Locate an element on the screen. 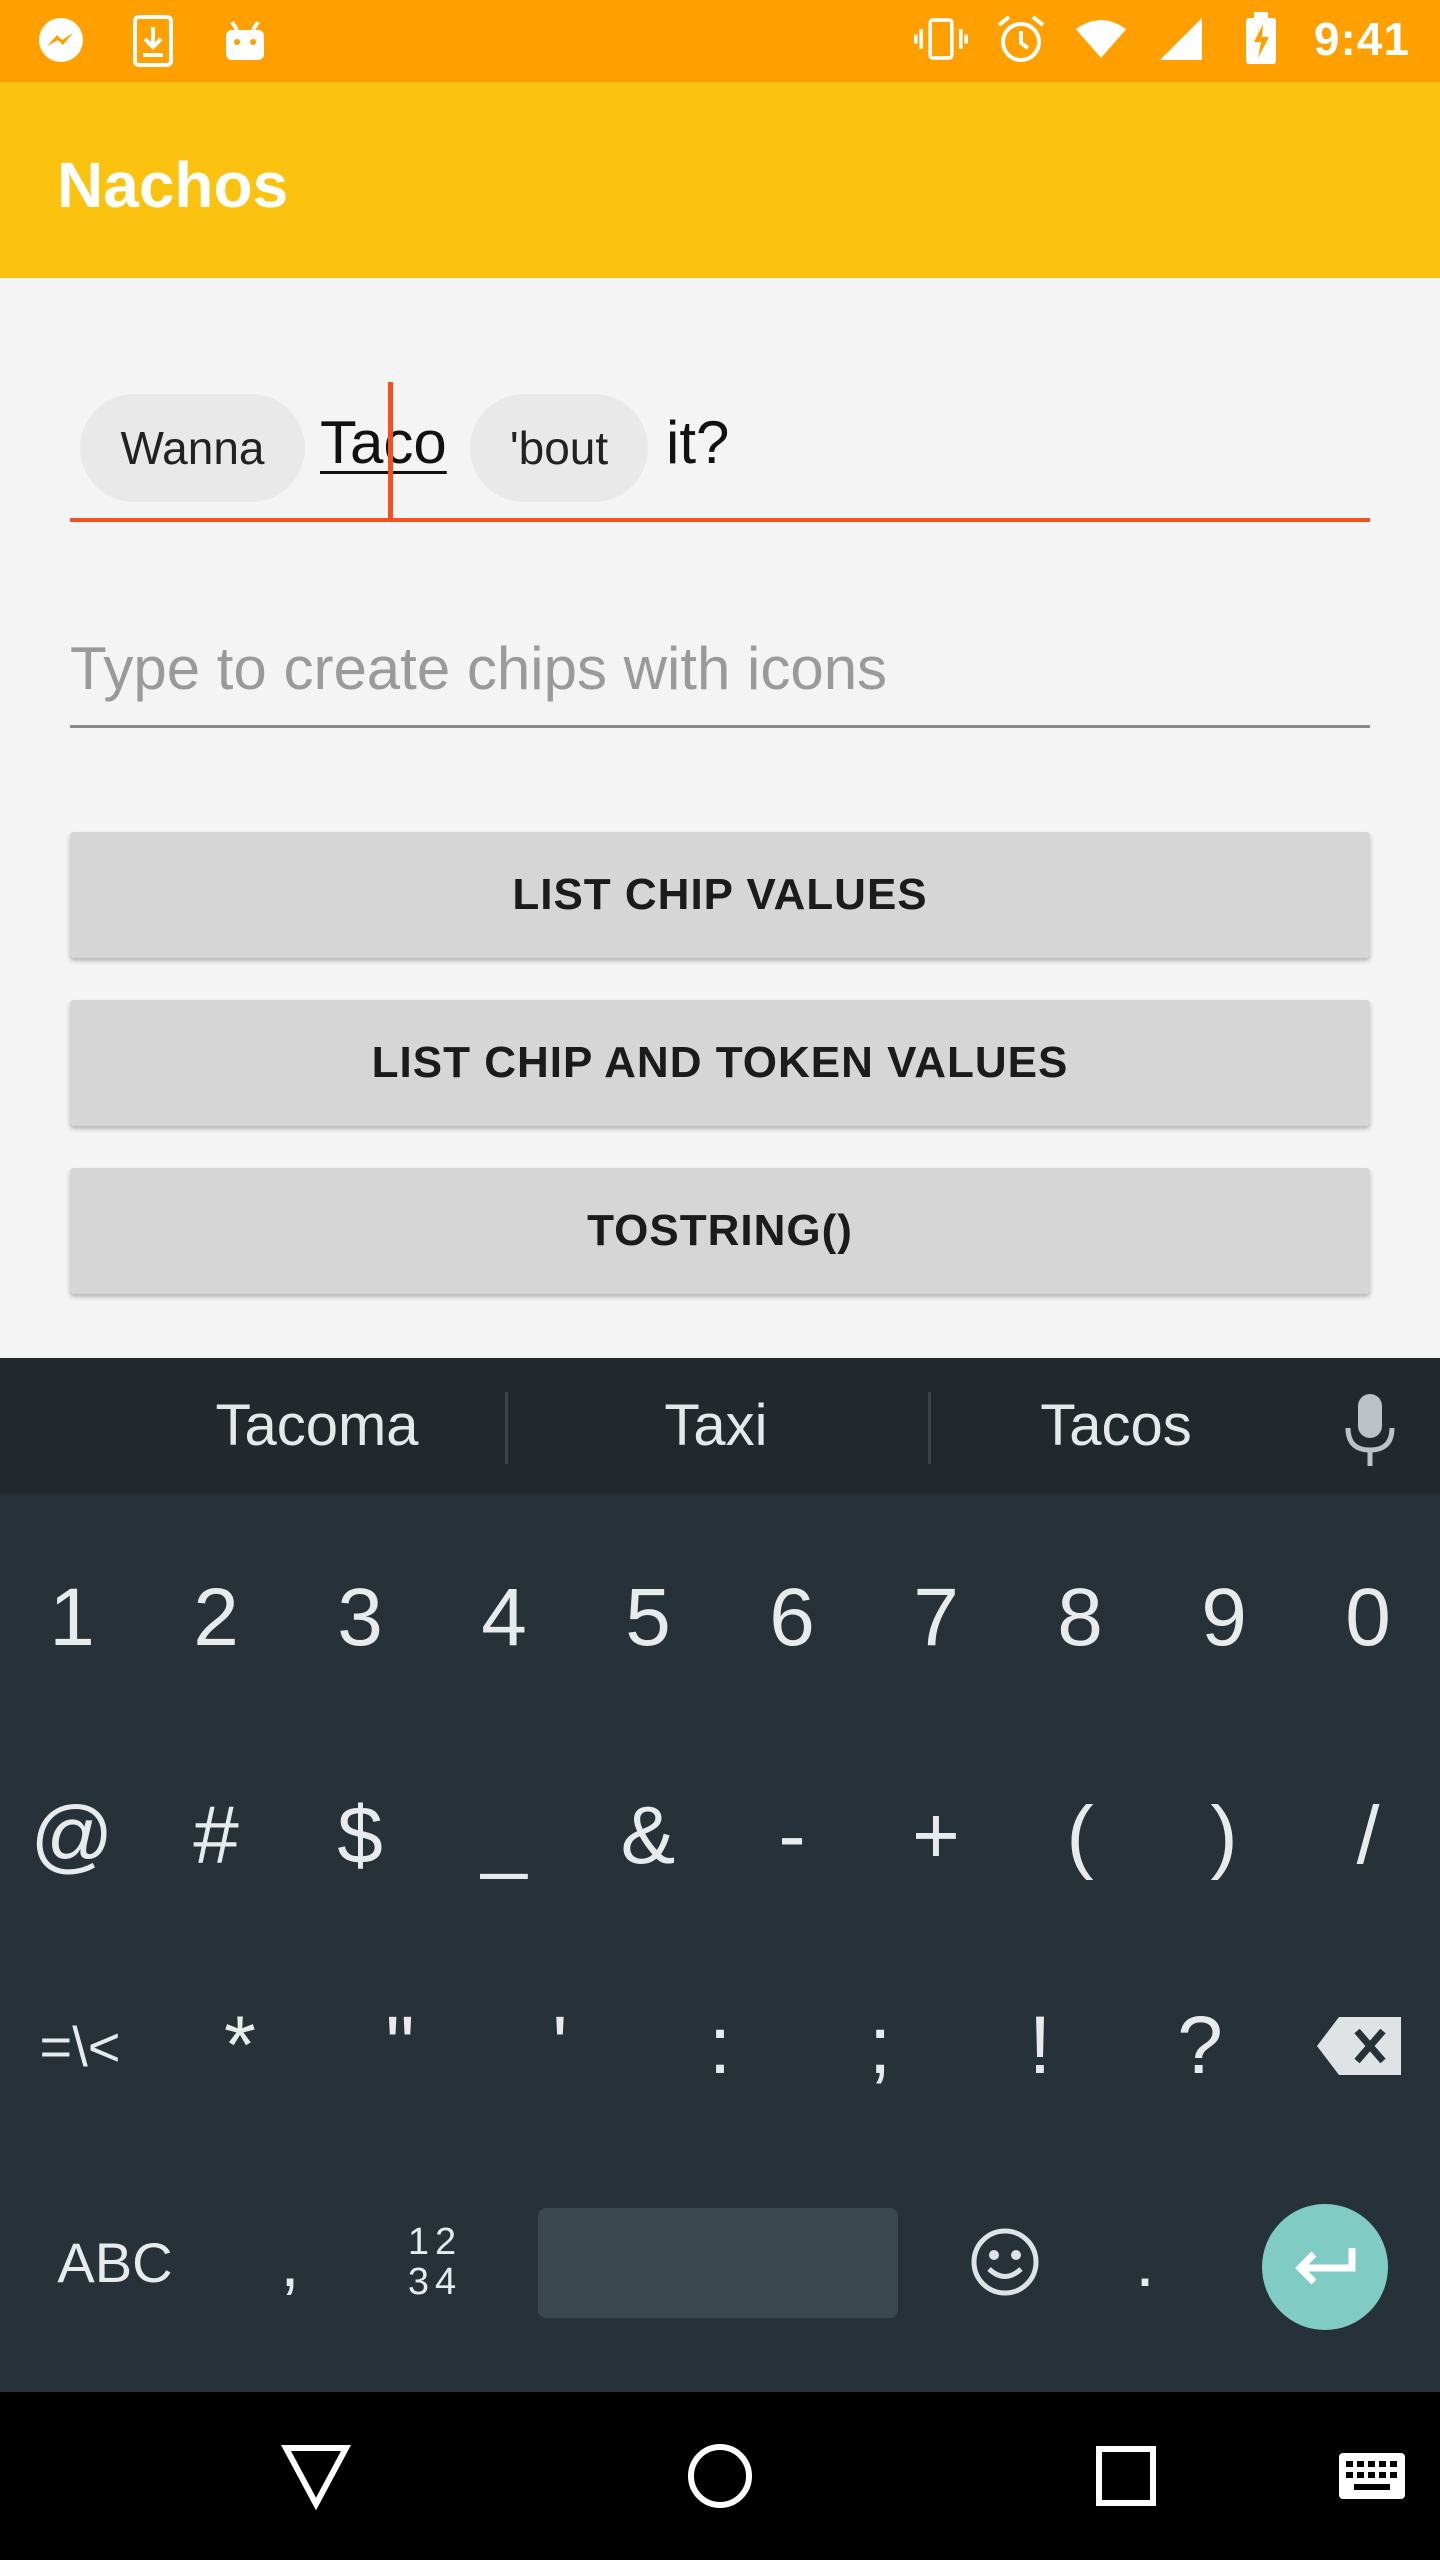 The image size is (1440, 2560). key-5: 5 is located at coordinates (648, 1618).